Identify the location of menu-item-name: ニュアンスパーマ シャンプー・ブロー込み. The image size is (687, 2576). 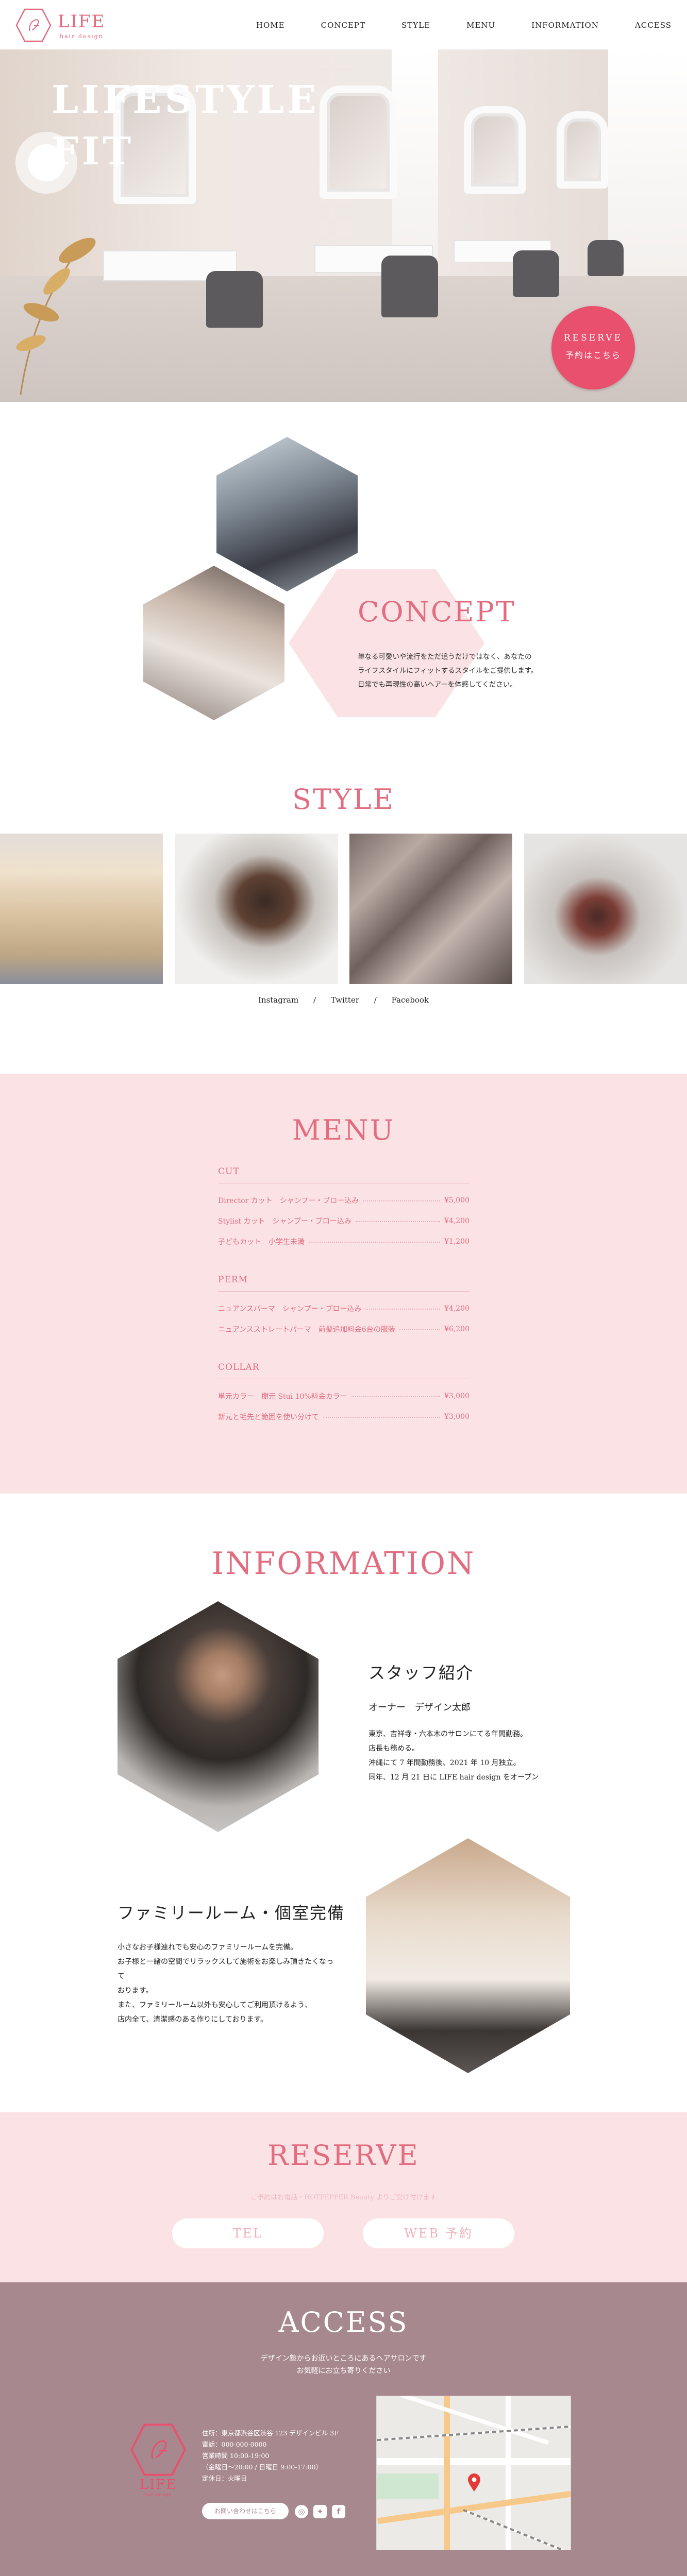
(290, 1309).